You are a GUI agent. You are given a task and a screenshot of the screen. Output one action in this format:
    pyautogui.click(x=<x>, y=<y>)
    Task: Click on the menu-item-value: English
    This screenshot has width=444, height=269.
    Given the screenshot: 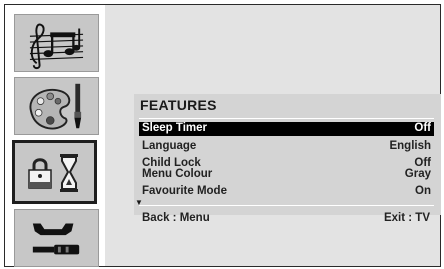 What is the action you would take?
    pyautogui.click(x=410, y=146)
    